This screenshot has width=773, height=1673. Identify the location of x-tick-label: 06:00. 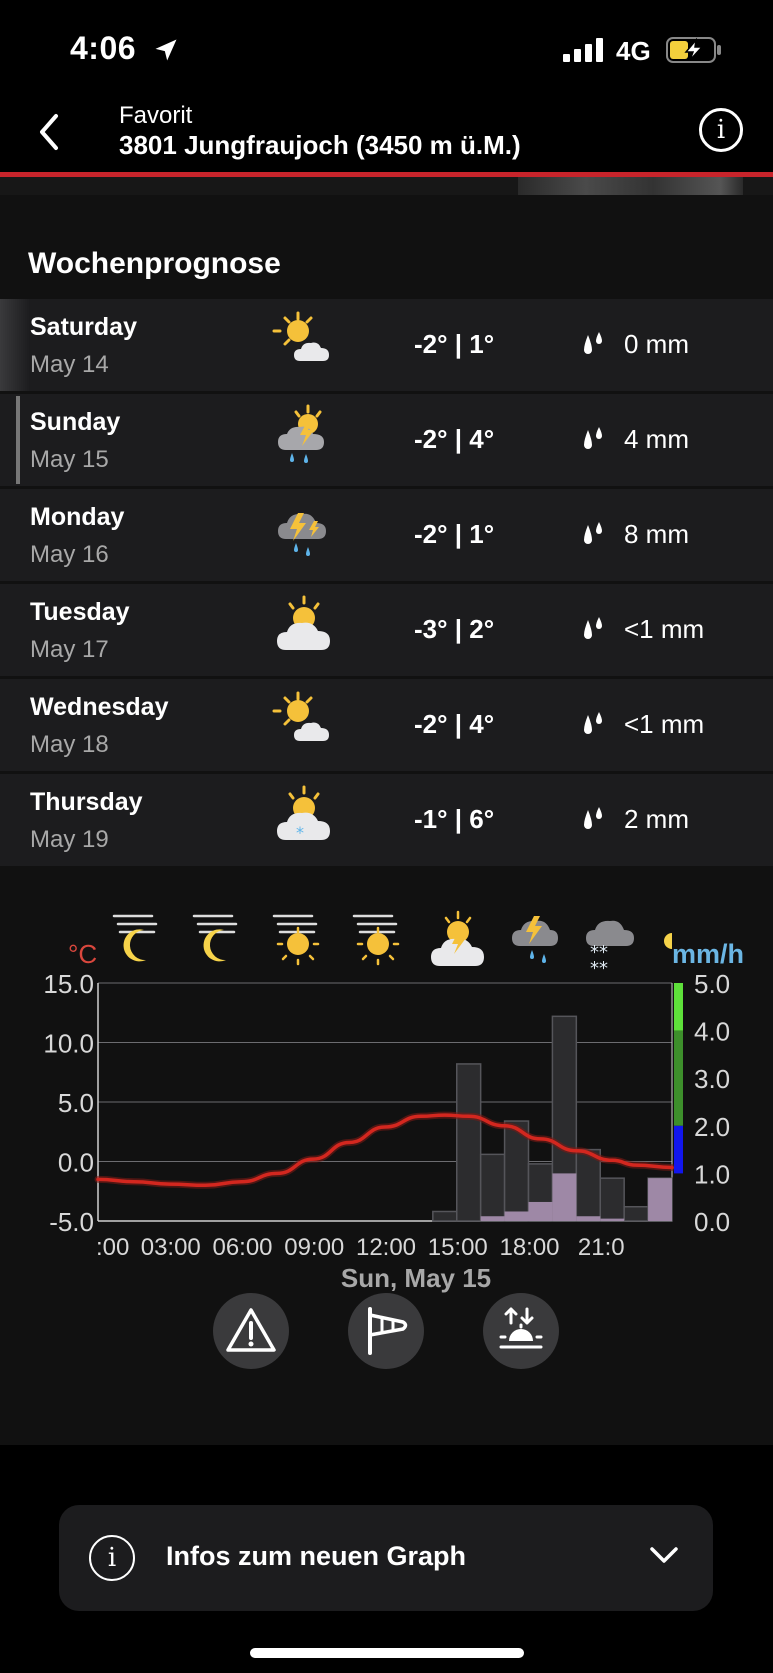
(242, 1247).